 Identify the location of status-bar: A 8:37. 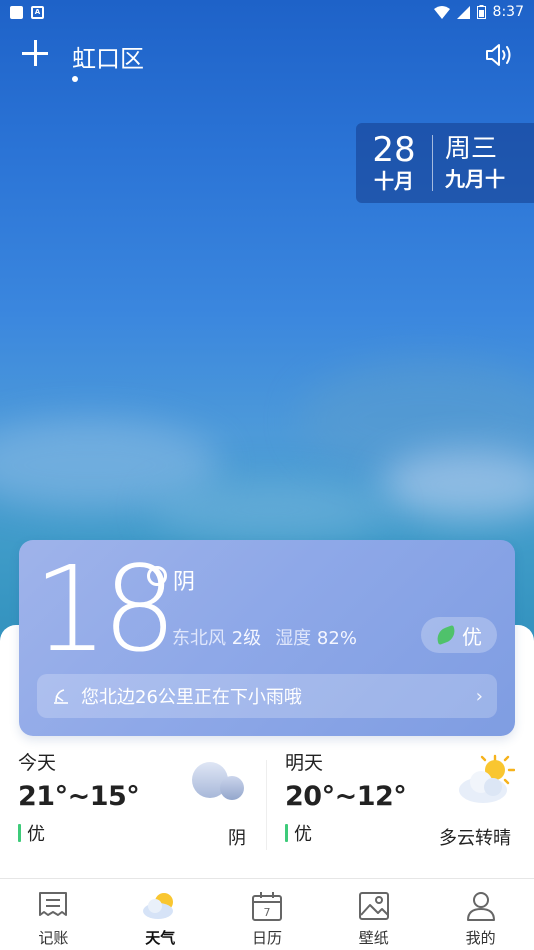
(267, 12).